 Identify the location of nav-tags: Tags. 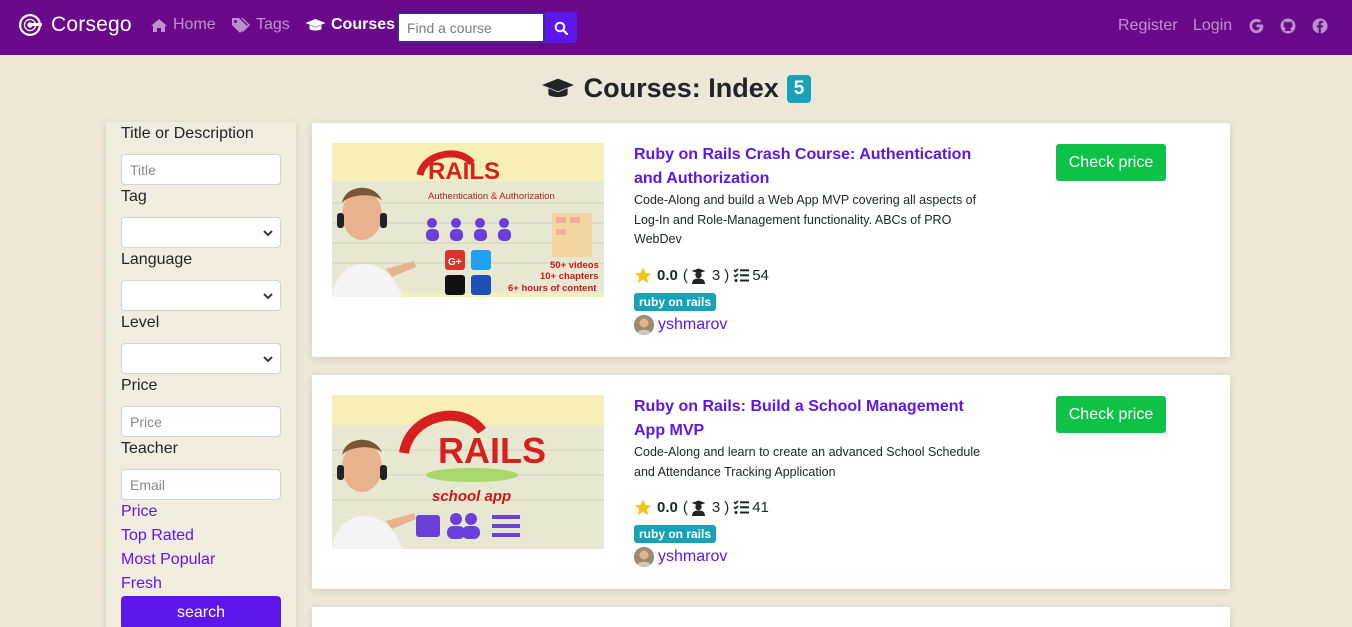
(260, 25).